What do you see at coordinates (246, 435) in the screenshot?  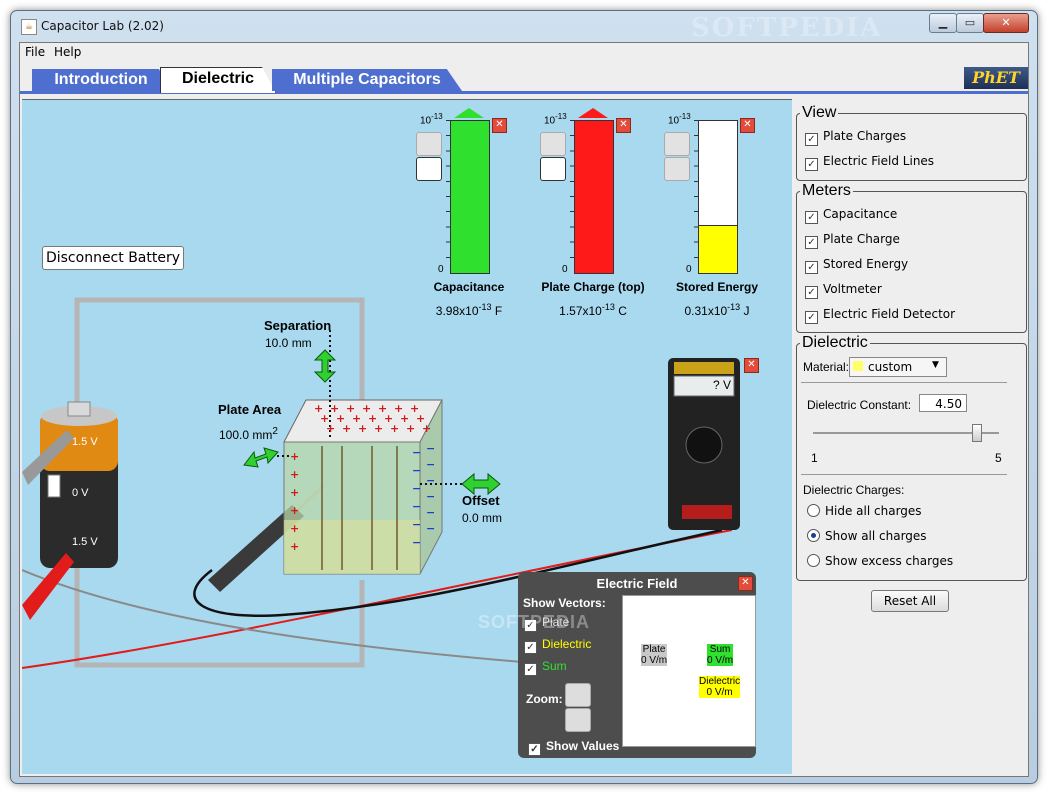 I see `plate-area-number: 100.0 mm` at bounding box center [246, 435].